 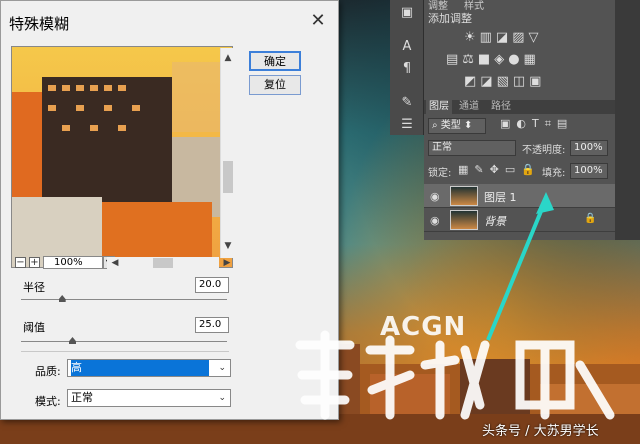 What do you see at coordinates (589, 148) in the screenshot?
I see `opacity-input: 100%` at bounding box center [589, 148].